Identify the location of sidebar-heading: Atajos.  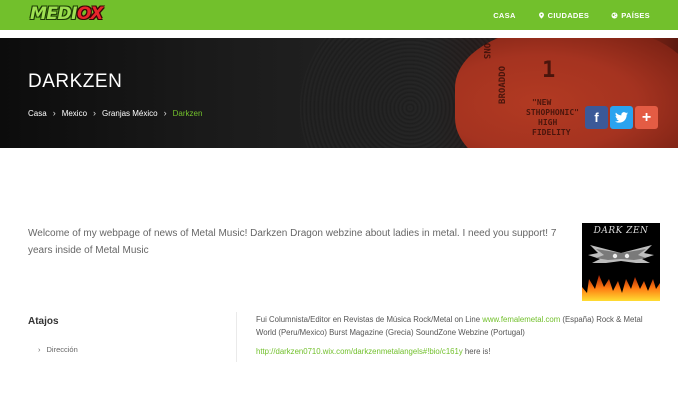
(43, 321).